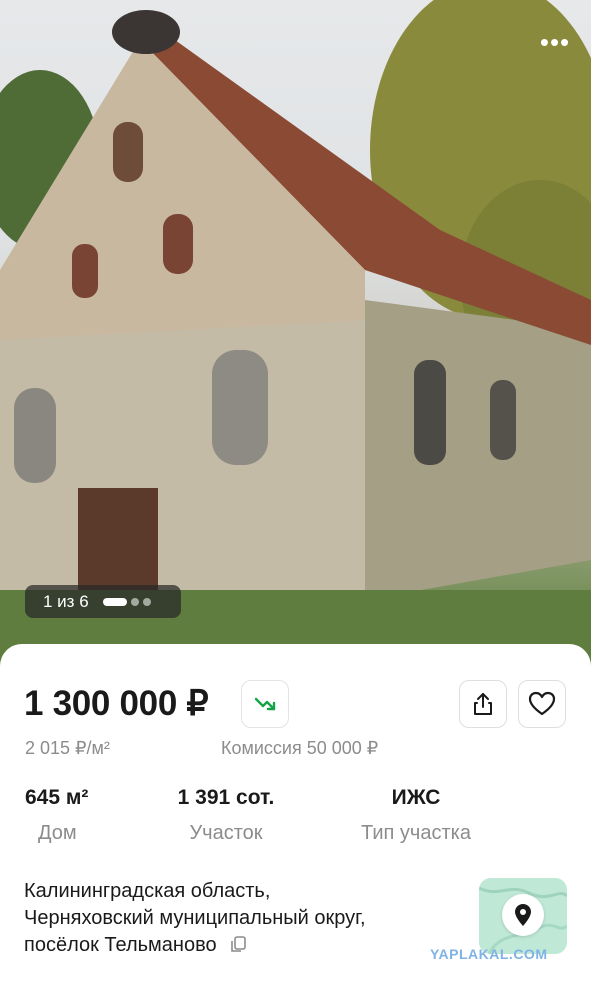 This screenshot has height=987, width=591. I want to click on stat-plot-type: ИЖС Тип участка, so click(416, 815).